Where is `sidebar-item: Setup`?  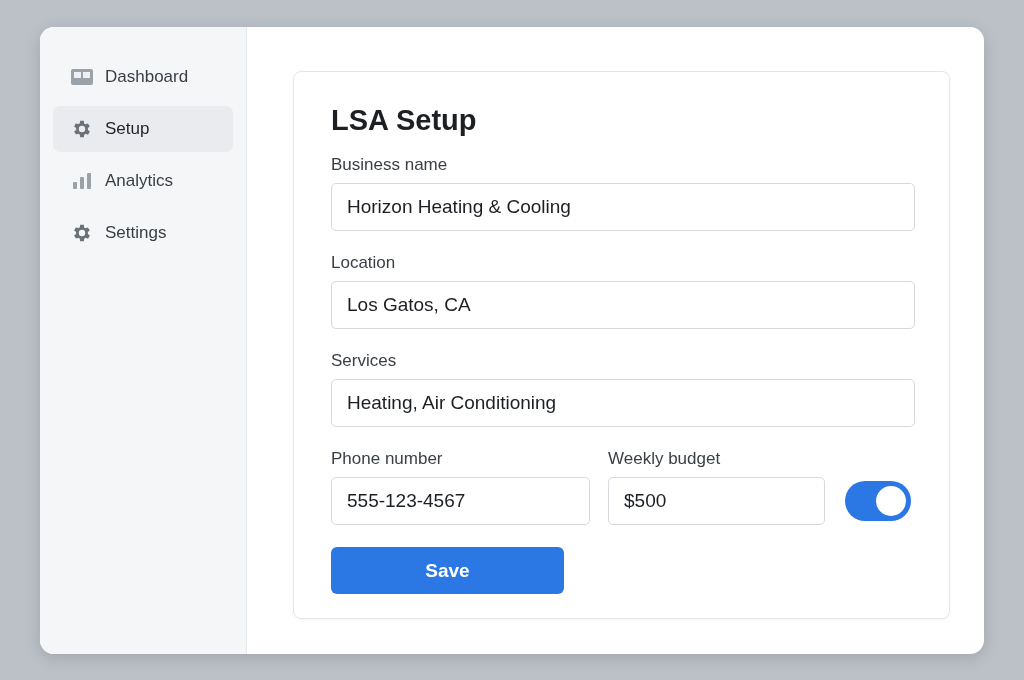 sidebar-item: Setup is located at coordinates (143, 129).